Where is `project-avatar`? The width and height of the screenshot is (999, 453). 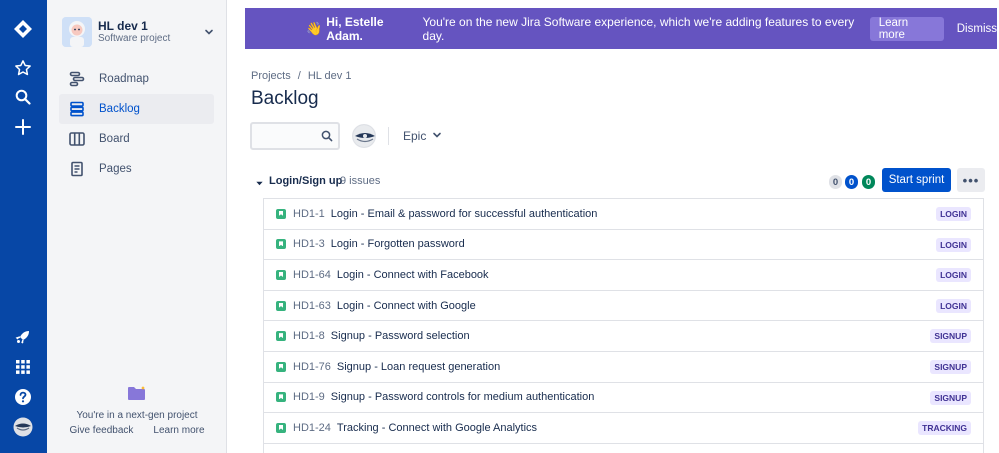 project-avatar is located at coordinates (77, 32).